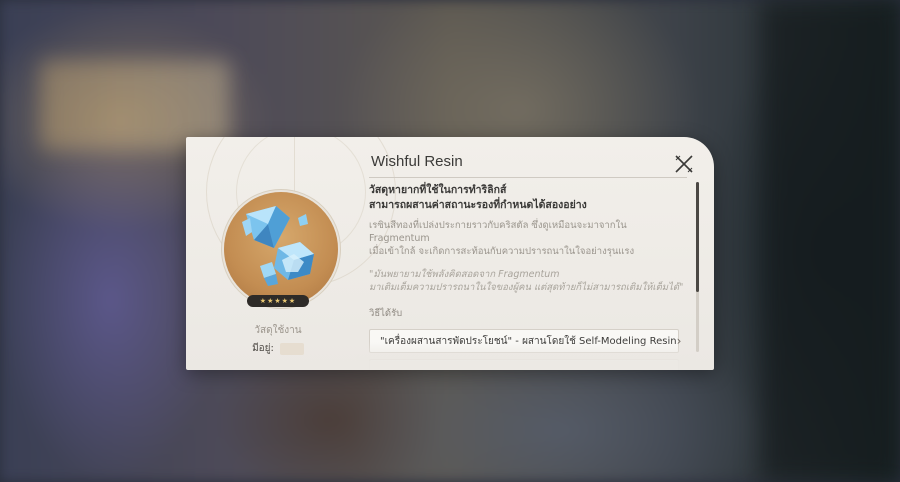 The image size is (900, 482). I want to click on subtitle-line-2: สามารถผสานค่าสถานะรองที่กำหนดได้สองอย่าง, so click(478, 205).